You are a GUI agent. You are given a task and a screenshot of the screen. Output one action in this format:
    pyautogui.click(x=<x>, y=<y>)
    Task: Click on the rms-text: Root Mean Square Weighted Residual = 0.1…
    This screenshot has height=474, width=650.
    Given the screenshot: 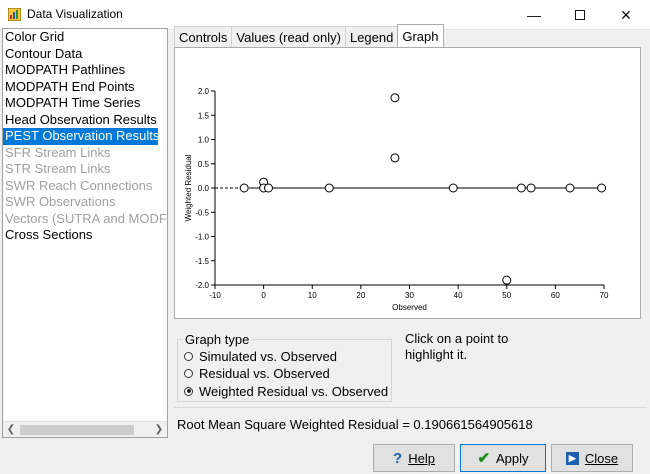 What is the action you would take?
    pyautogui.click(x=355, y=424)
    